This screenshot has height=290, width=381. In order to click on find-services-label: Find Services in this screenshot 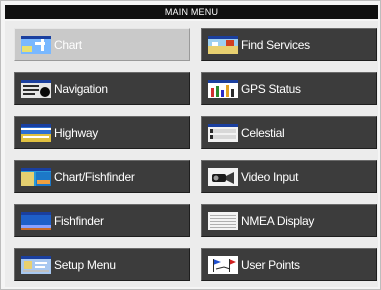, I will do `click(275, 44)`.